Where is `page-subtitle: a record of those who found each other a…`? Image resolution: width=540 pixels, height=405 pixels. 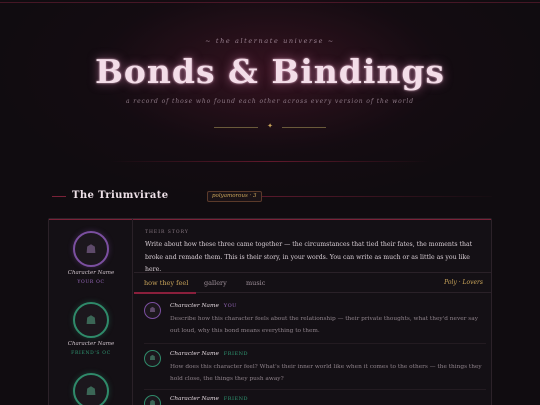
page-subtitle: a record of those who found each other a… is located at coordinates (270, 101).